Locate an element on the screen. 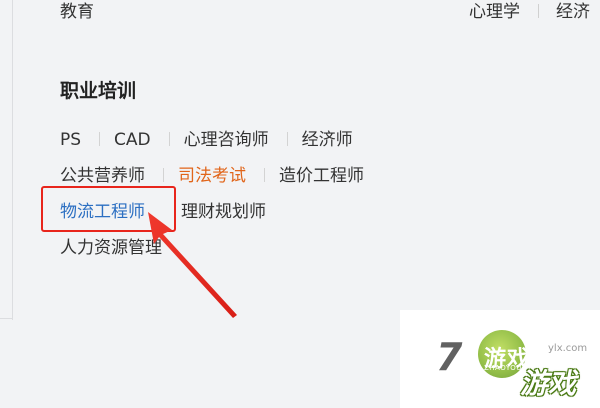 This screenshot has height=408, width=600. top-right-links: 心理学 经济 is located at coordinates (529, 11).